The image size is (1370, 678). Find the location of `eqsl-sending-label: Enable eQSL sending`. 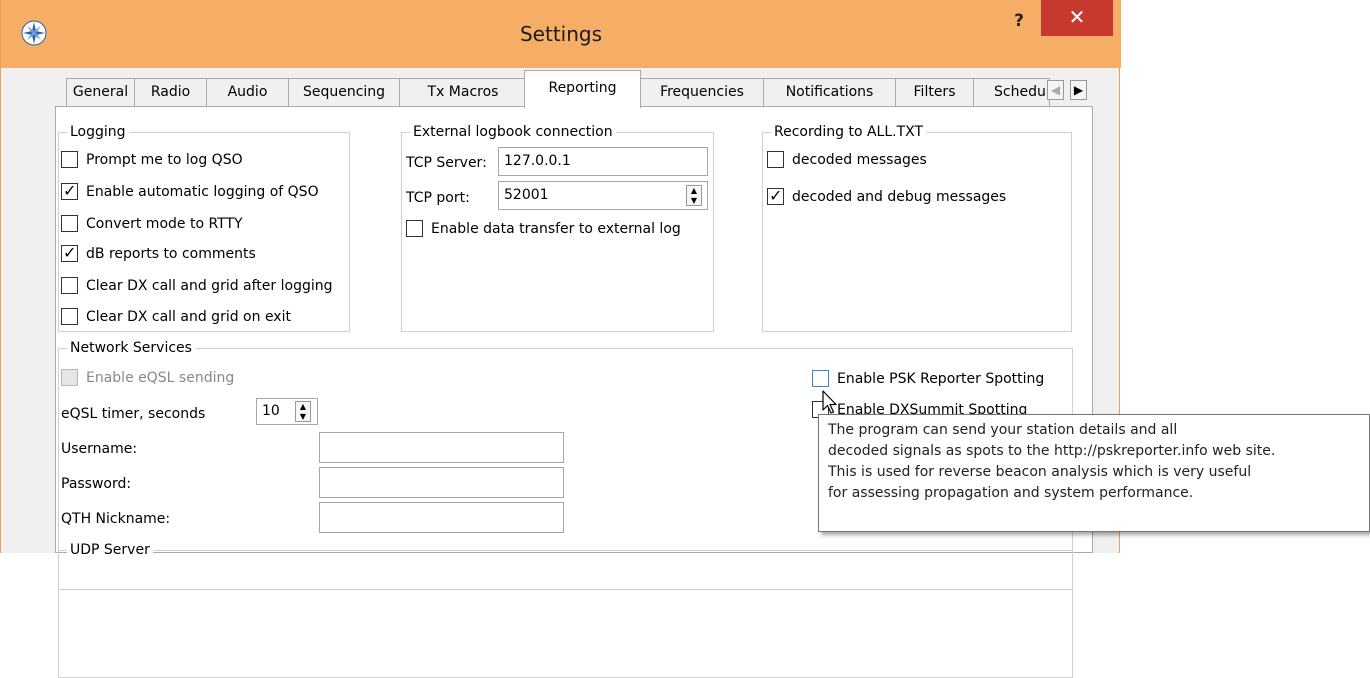

eqsl-sending-label: Enable eQSL sending is located at coordinates (160, 378).